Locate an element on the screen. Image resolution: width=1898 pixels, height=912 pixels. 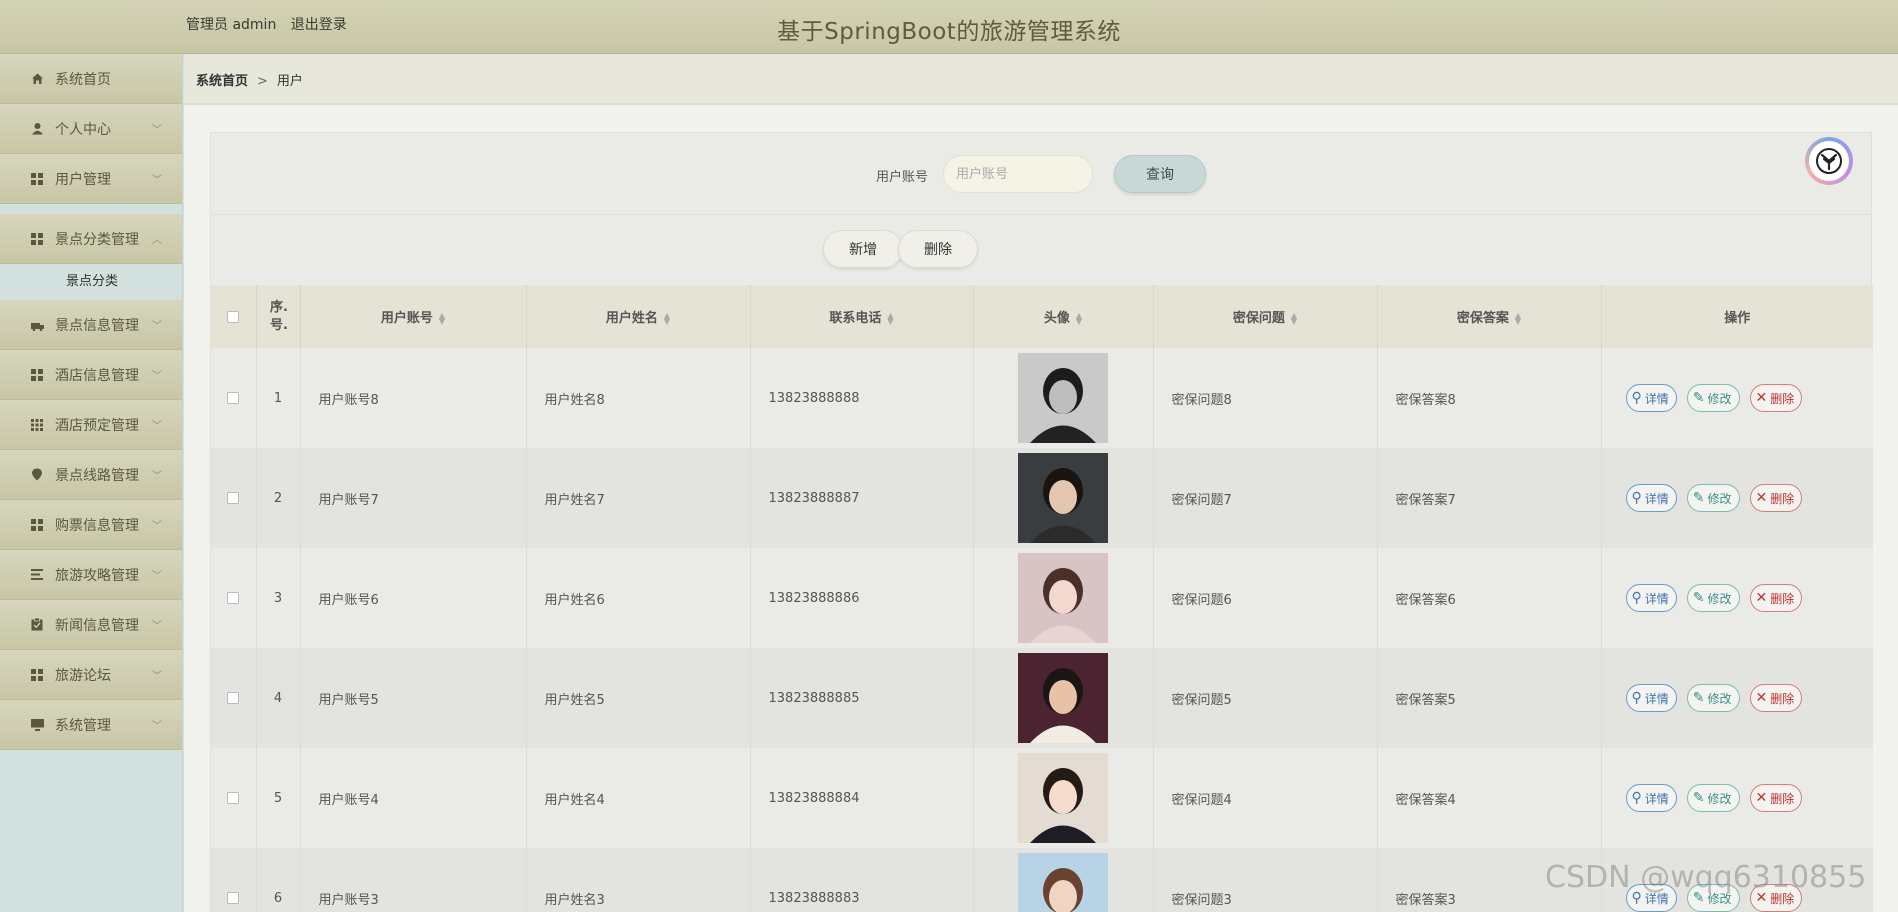
cell-name: 用户姓名4 is located at coordinates (638, 798).